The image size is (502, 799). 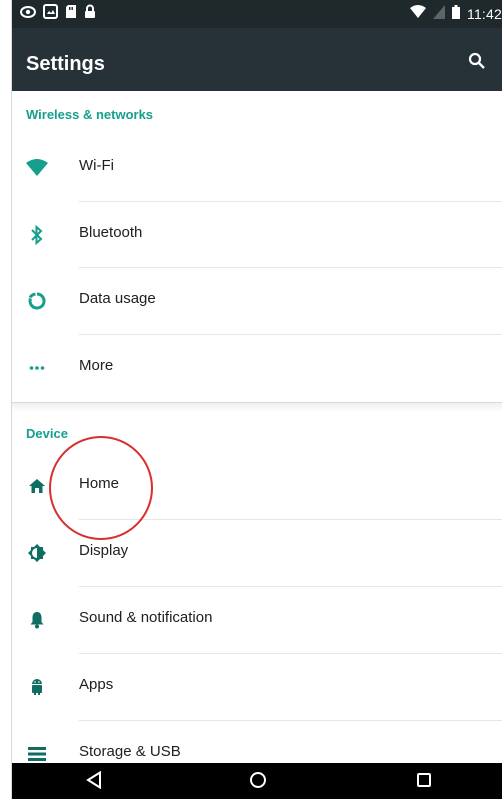 What do you see at coordinates (111, 232) in the screenshot?
I see `settings-item-label: Bluetooth` at bounding box center [111, 232].